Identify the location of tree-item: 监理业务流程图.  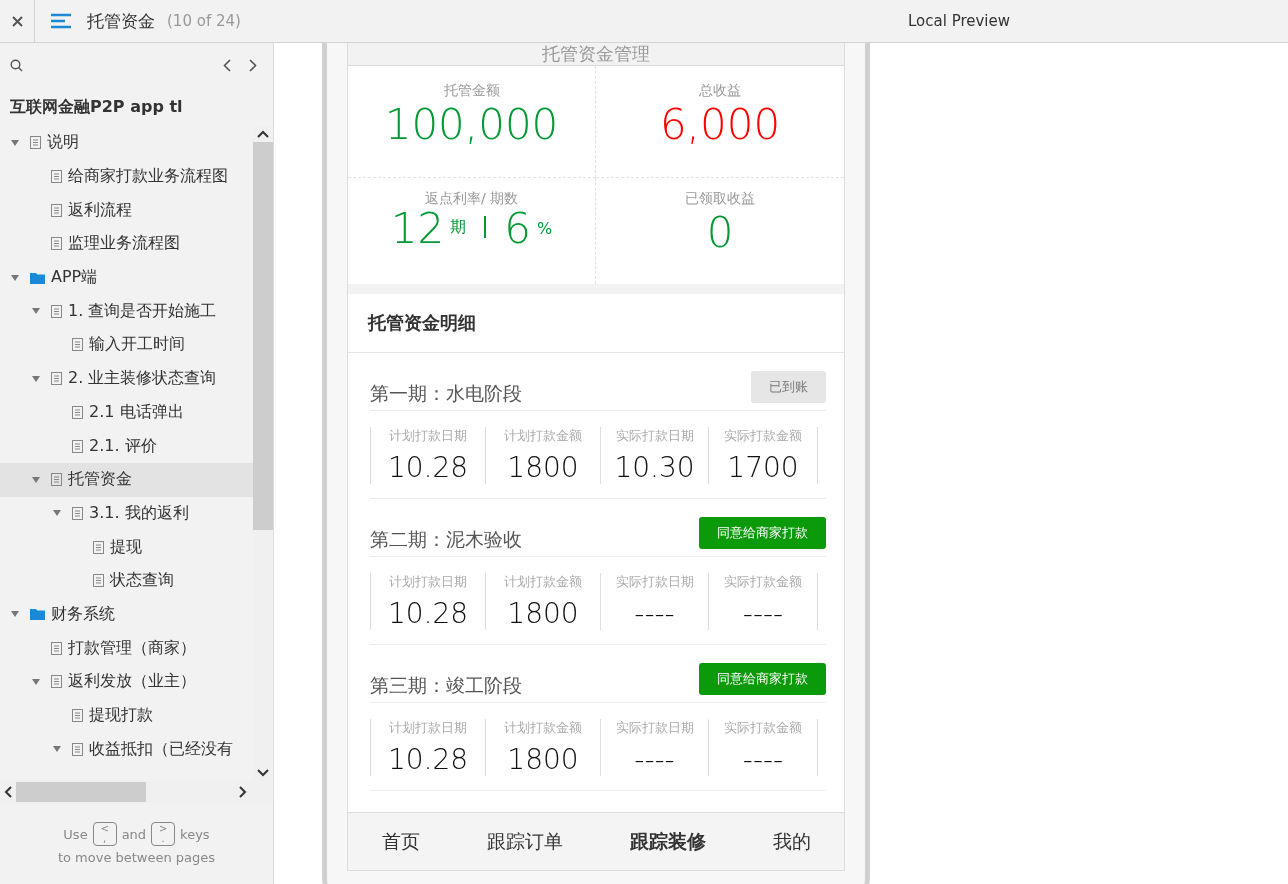
(126, 244).